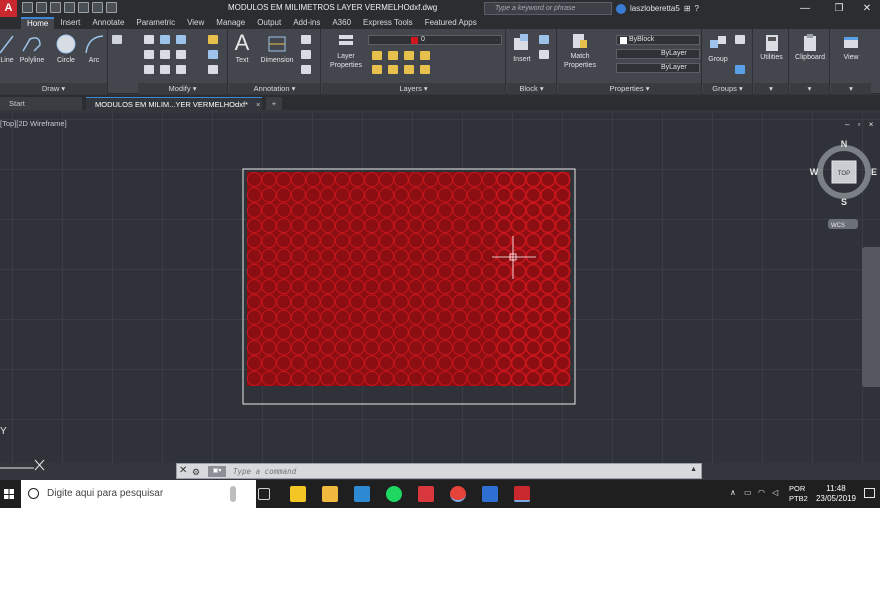 Image resolution: width=880 pixels, height=610 pixels. Describe the element at coordinates (522, 494) in the screenshot. I see `autocad-taskbar-icon` at that location.